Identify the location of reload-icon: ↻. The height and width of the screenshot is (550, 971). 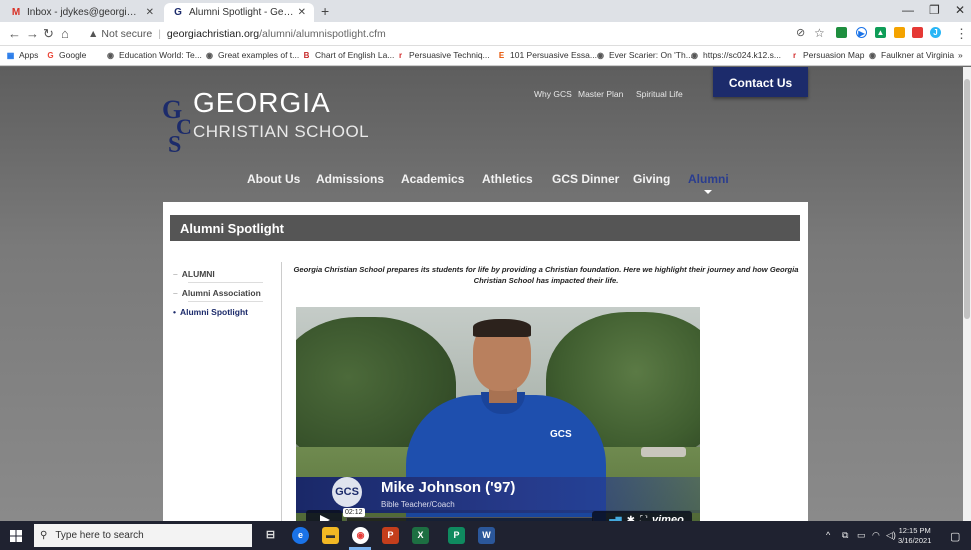
(48, 34).